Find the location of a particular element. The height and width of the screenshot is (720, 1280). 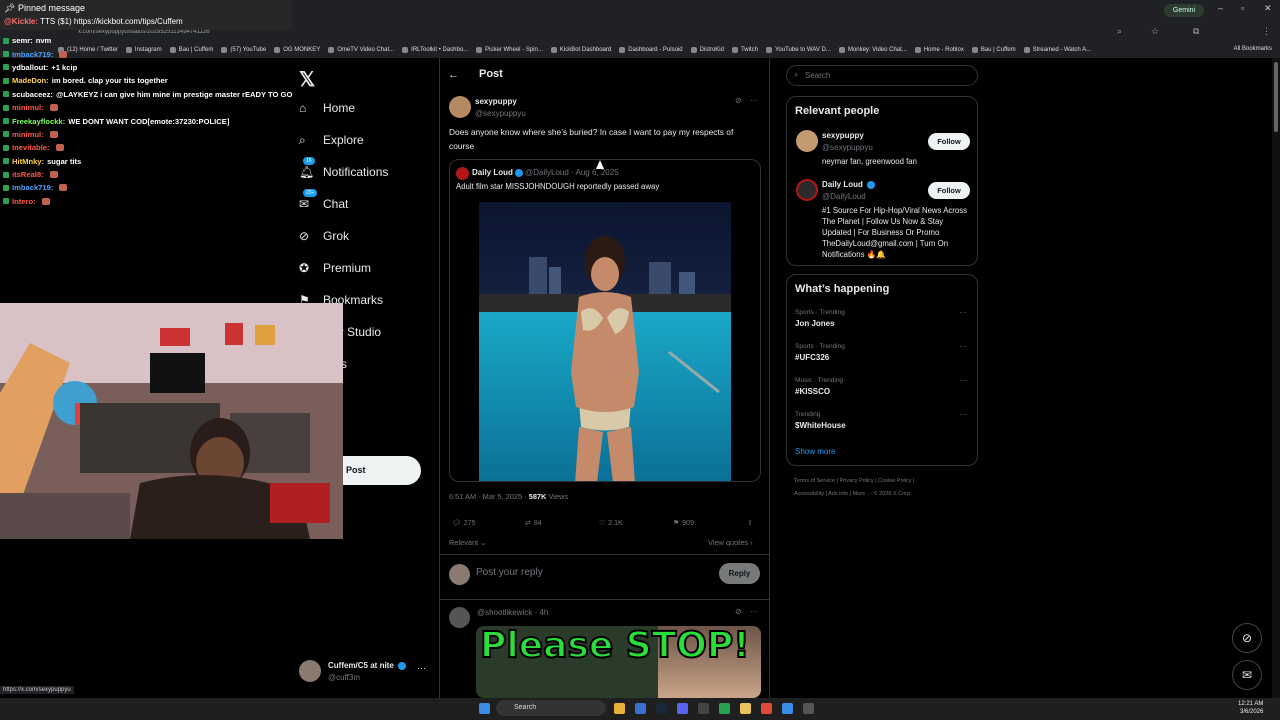

post-button: Post is located at coordinates (382, 470).